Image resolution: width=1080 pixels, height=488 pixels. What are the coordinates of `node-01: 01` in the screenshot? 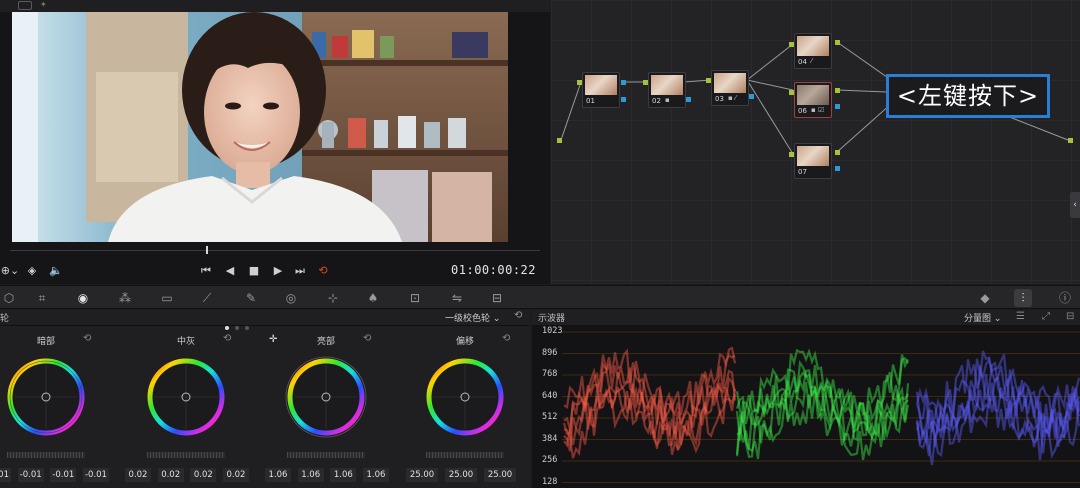 It's located at (601, 90).